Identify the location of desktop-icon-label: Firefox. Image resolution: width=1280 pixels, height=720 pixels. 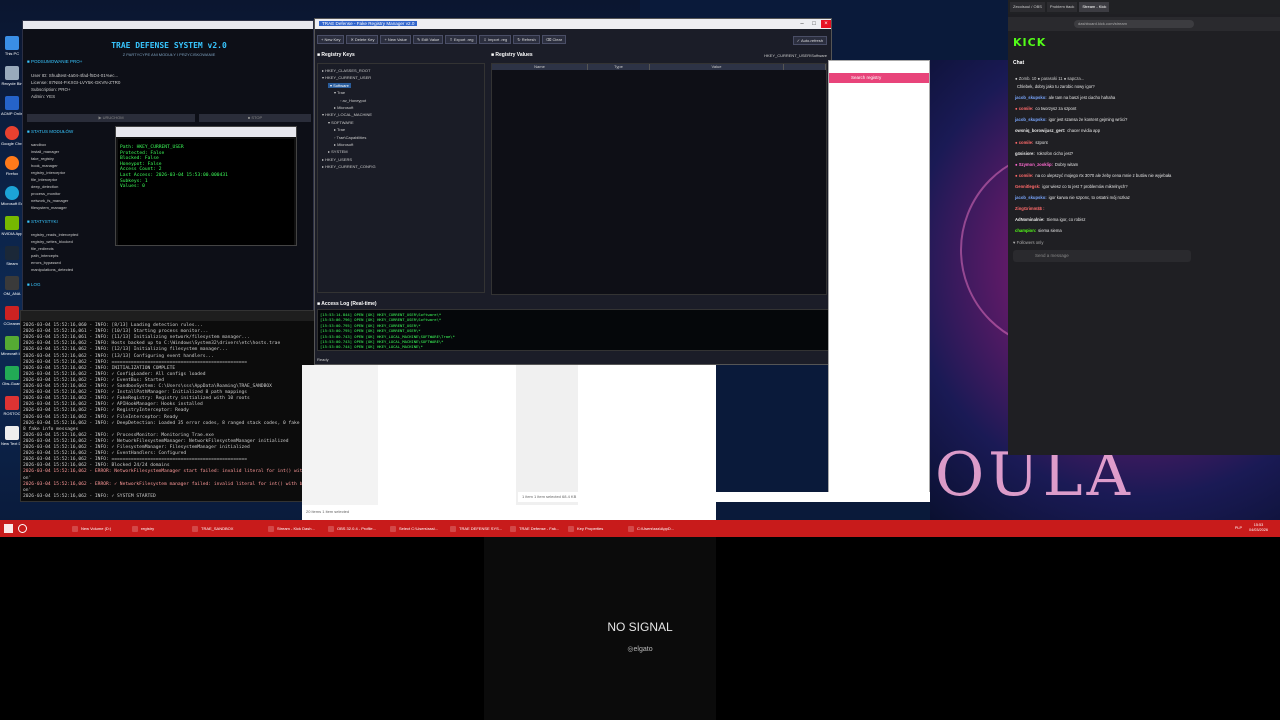
(12, 173).